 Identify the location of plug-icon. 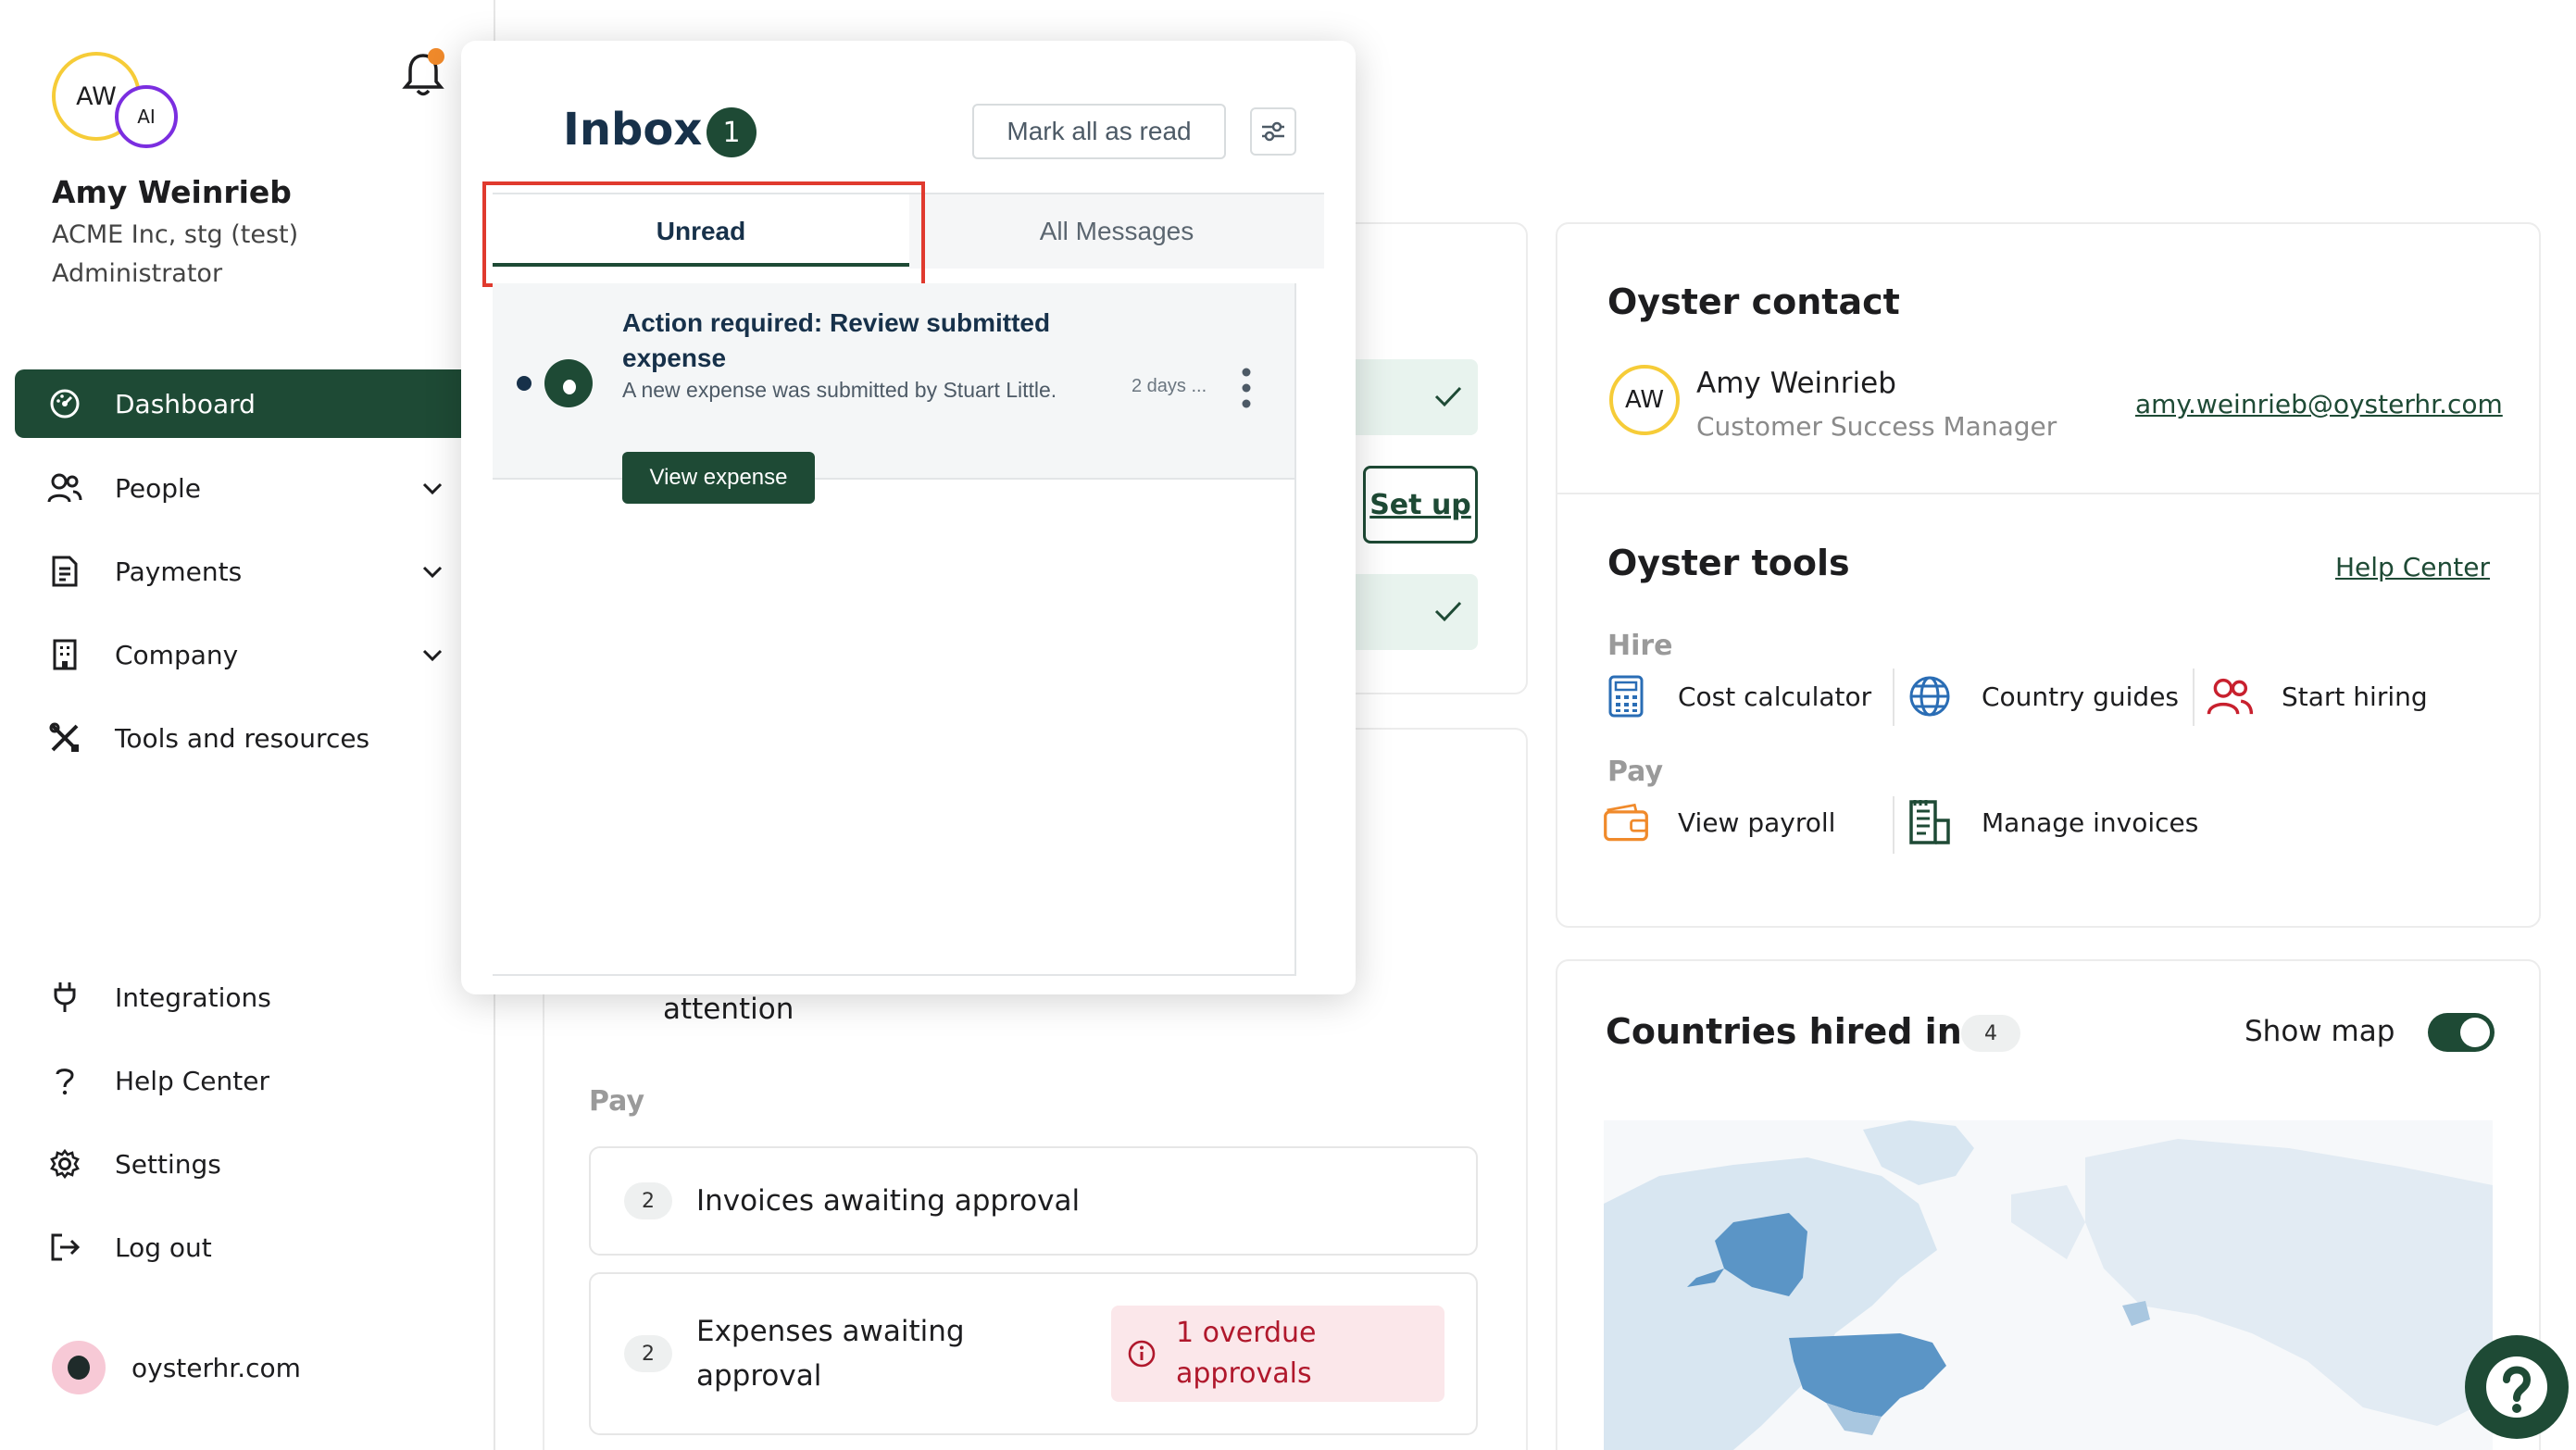
(65, 998).